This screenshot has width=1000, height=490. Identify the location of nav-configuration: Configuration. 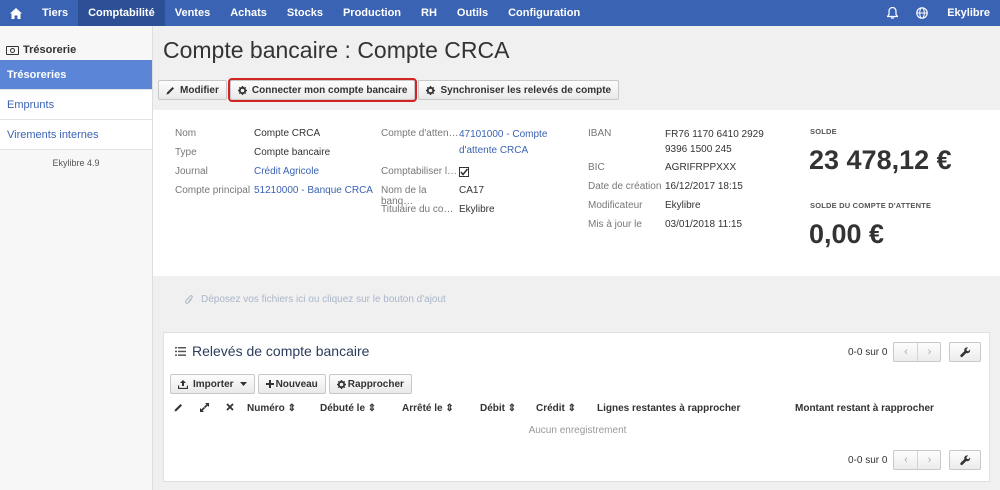
(544, 13).